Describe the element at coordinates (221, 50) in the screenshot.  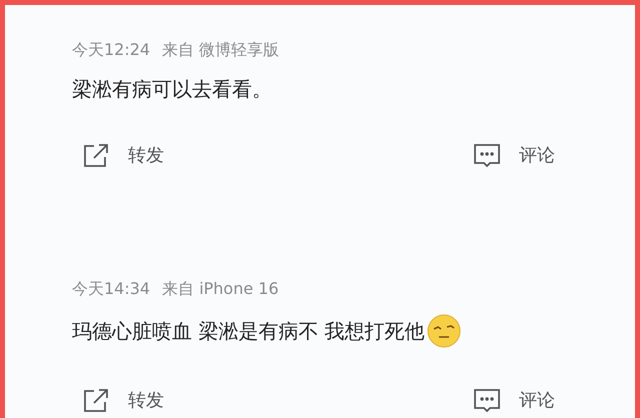
I see `post-source: 来自 微博轻享版` at that location.